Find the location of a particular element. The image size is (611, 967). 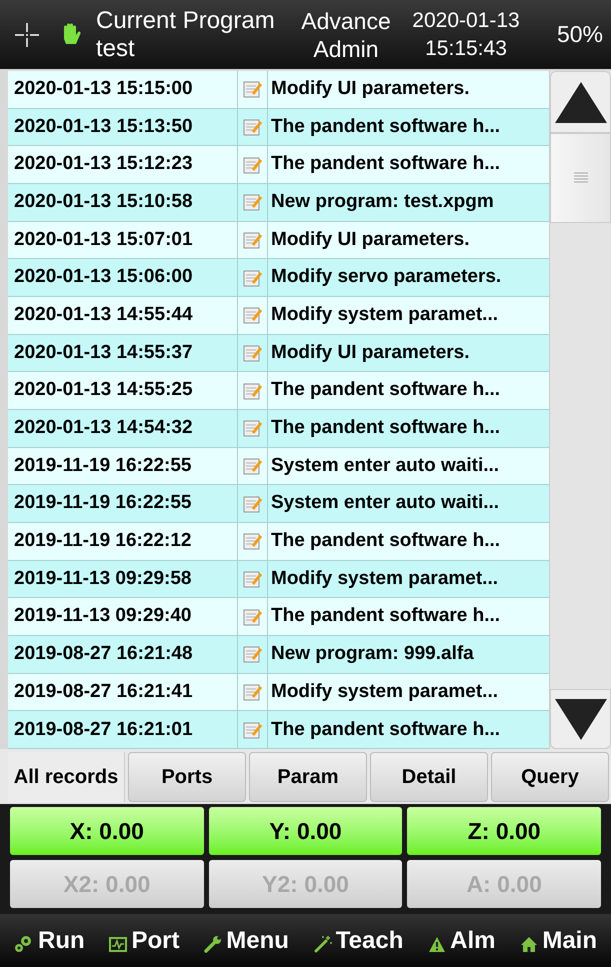

warning-icon is located at coordinates (437, 944).